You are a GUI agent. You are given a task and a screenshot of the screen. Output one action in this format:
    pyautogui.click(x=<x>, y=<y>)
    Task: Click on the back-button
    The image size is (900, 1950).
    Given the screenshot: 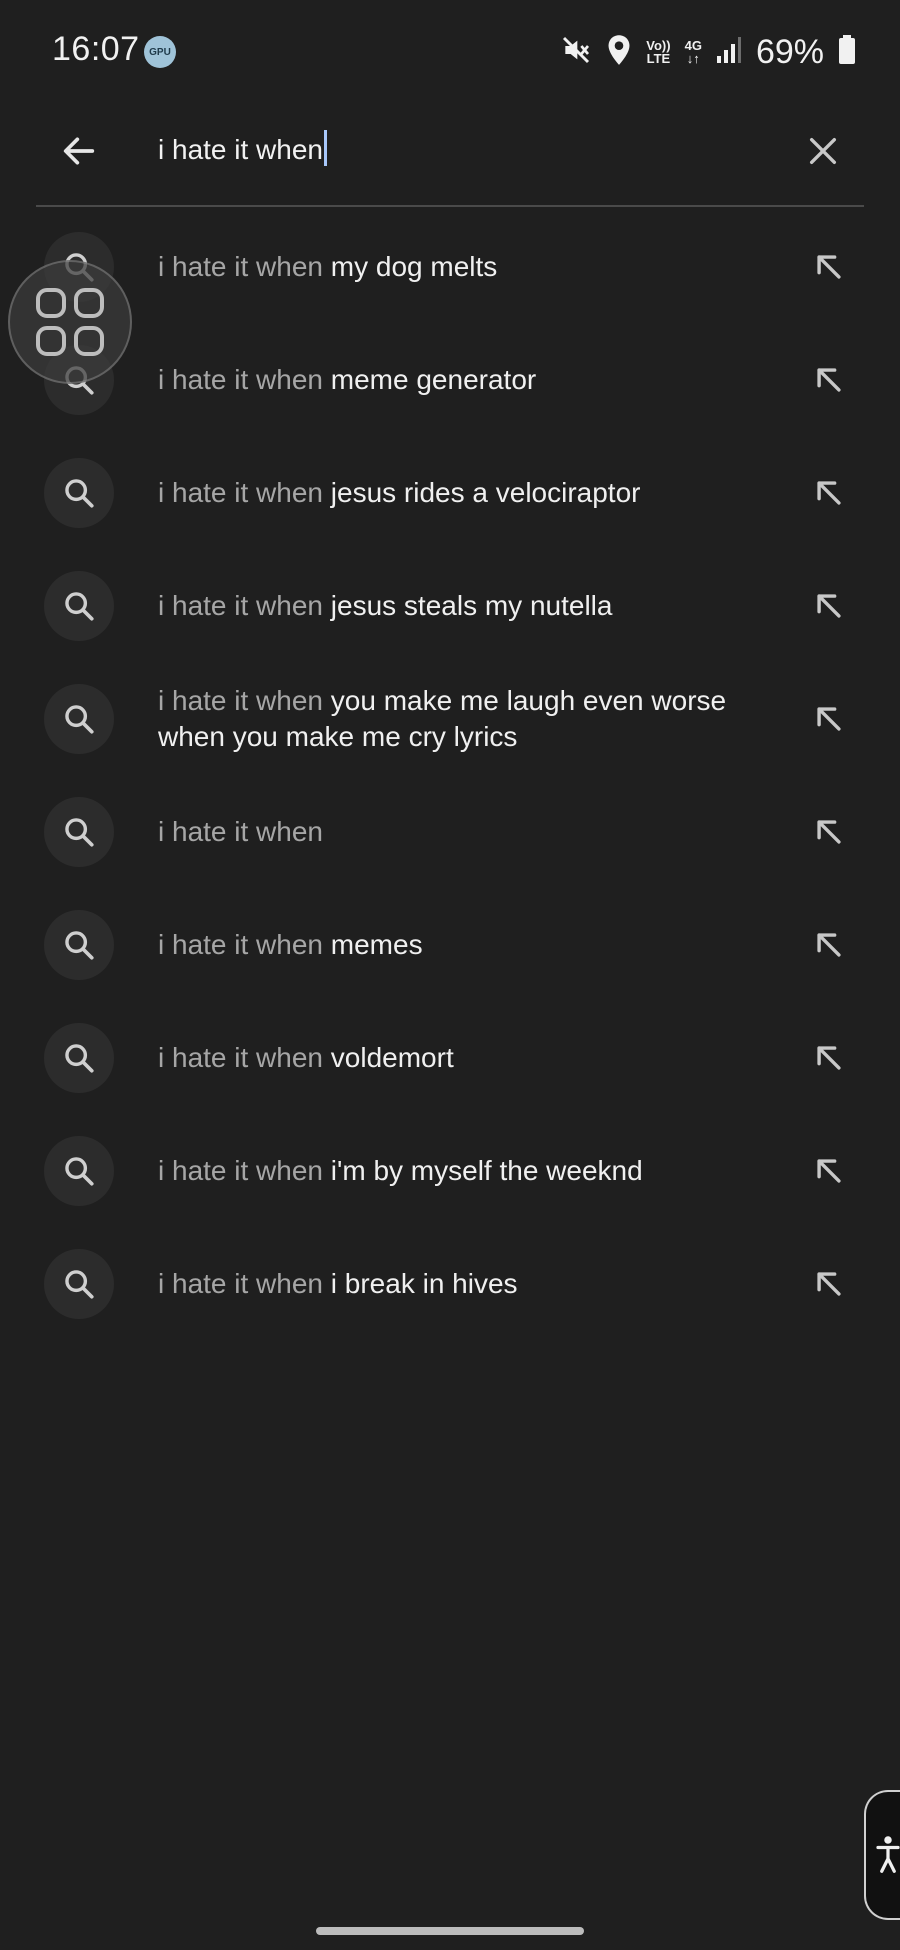 What is the action you would take?
    pyautogui.click(x=79, y=151)
    